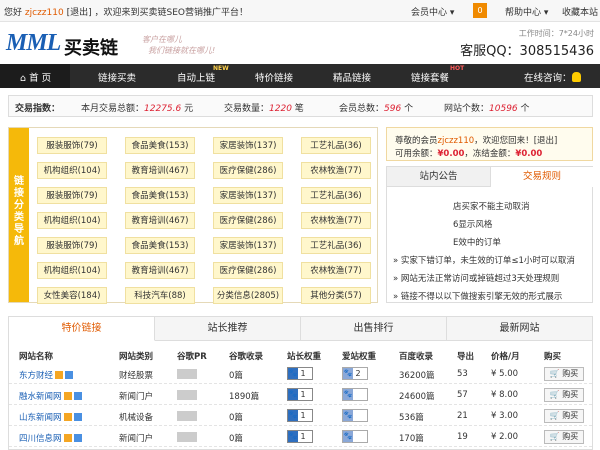  What do you see at coordinates (46, 375) in the screenshot?
I see `site-name-link: 东方财经` at bounding box center [46, 375].